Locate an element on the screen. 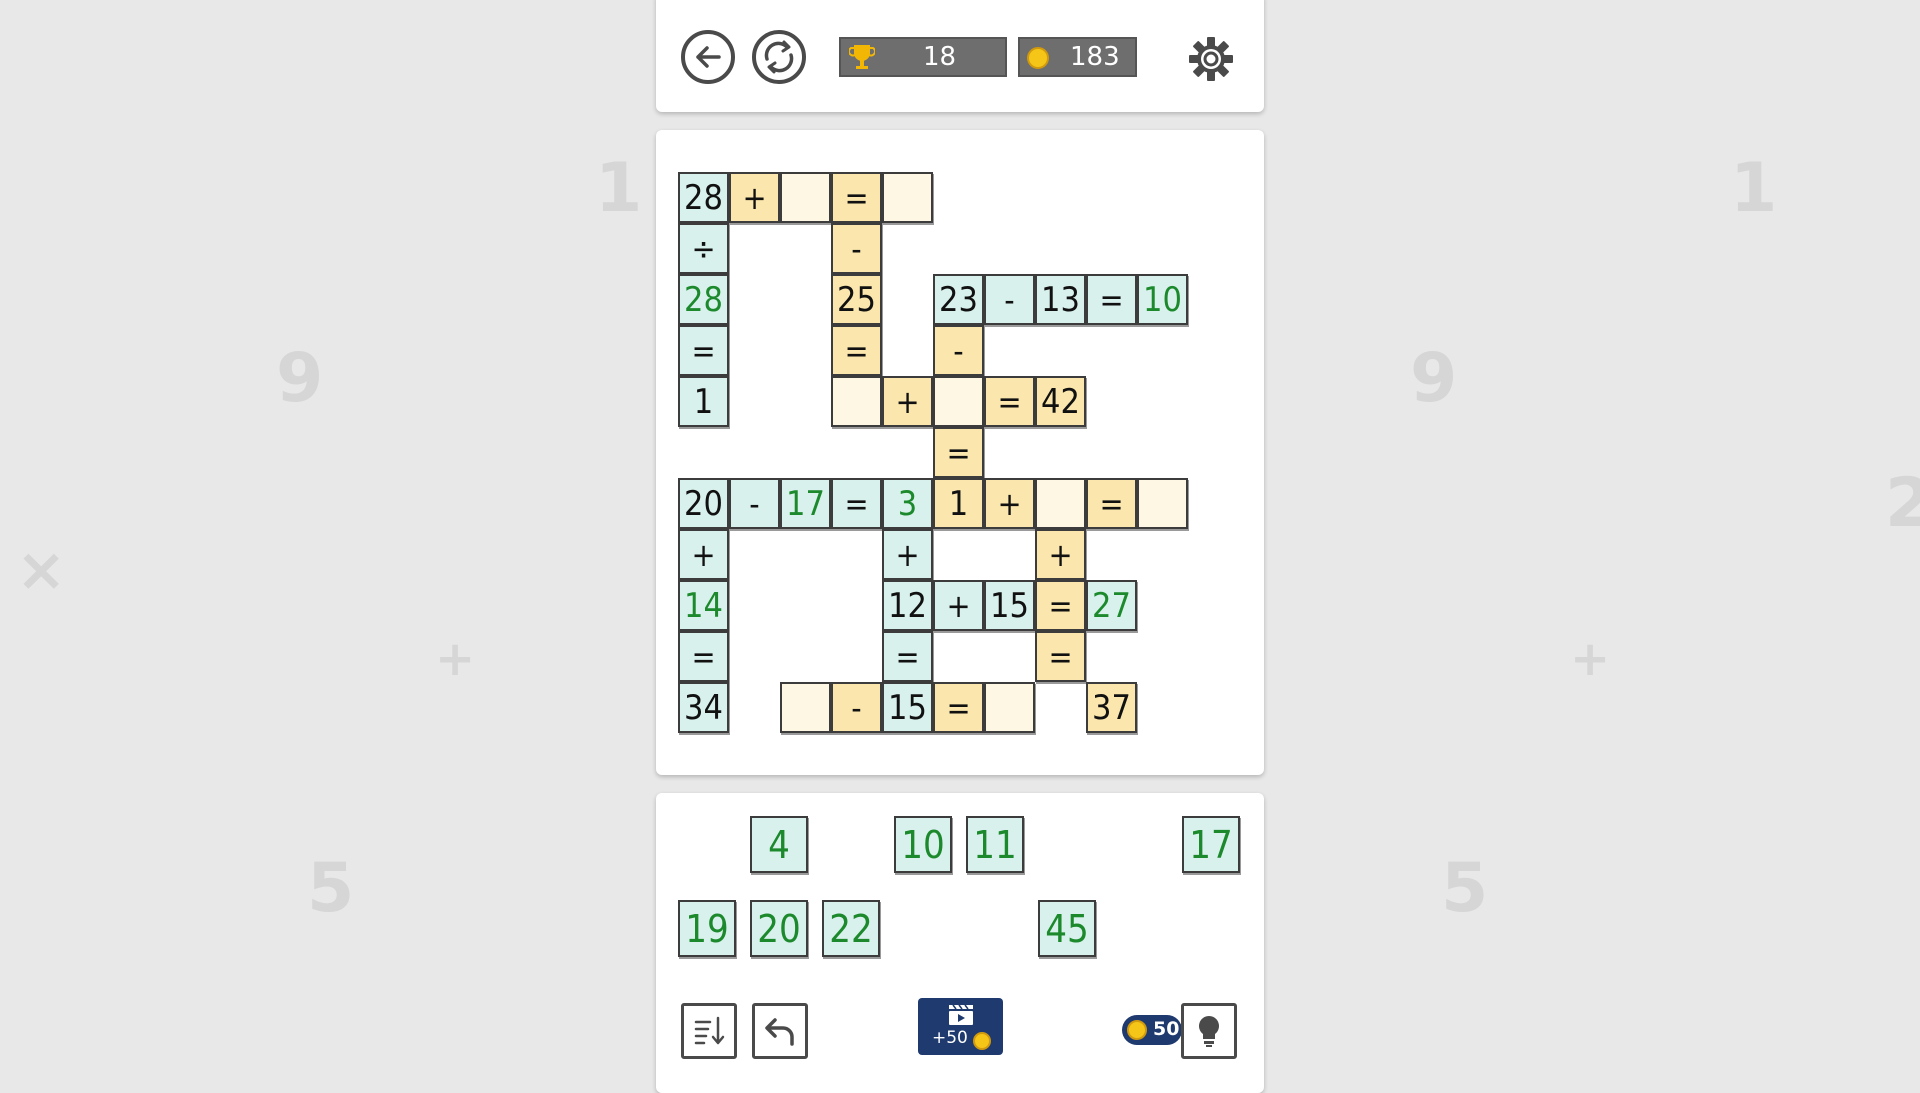 The image size is (1920, 1093). undo-icon is located at coordinates (779, 1032).